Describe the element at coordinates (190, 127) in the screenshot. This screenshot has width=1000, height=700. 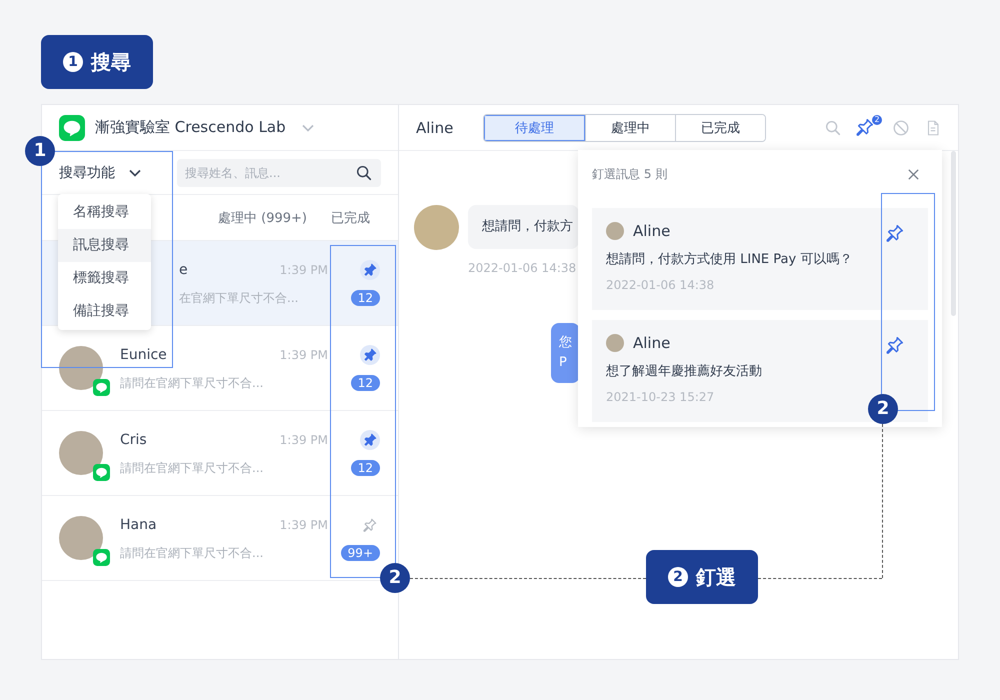
I see `workspace-name: 漸強實驗室 Crescendo Lab` at that location.